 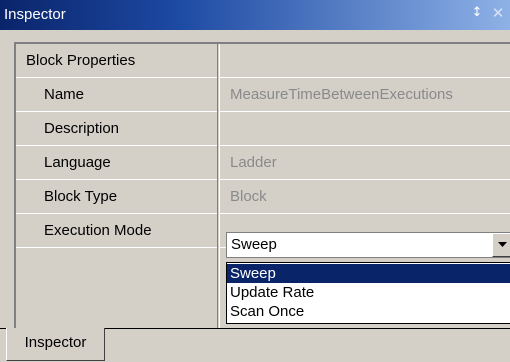 What do you see at coordinates (368, 128) in the screenshot?
I see `property-value` at bounding box center [368, 128].